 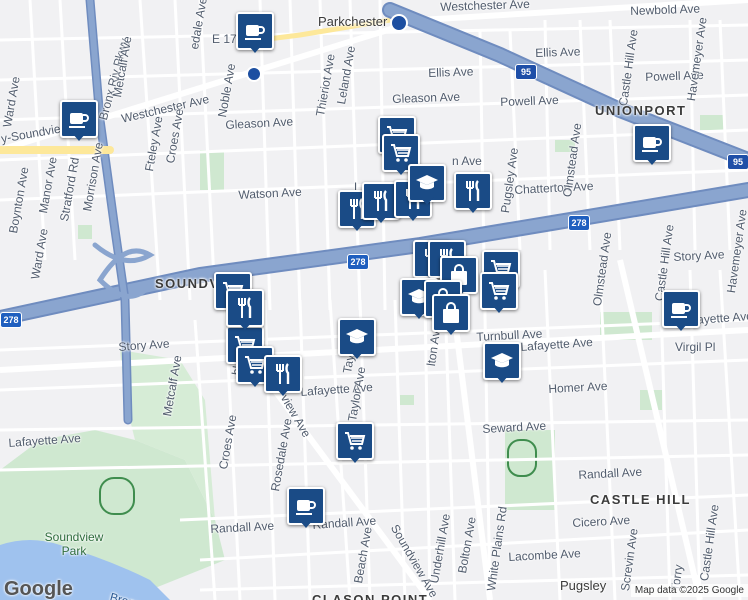 I want to click on area-label: CASTLE HILL, so click(x=640, y=499).